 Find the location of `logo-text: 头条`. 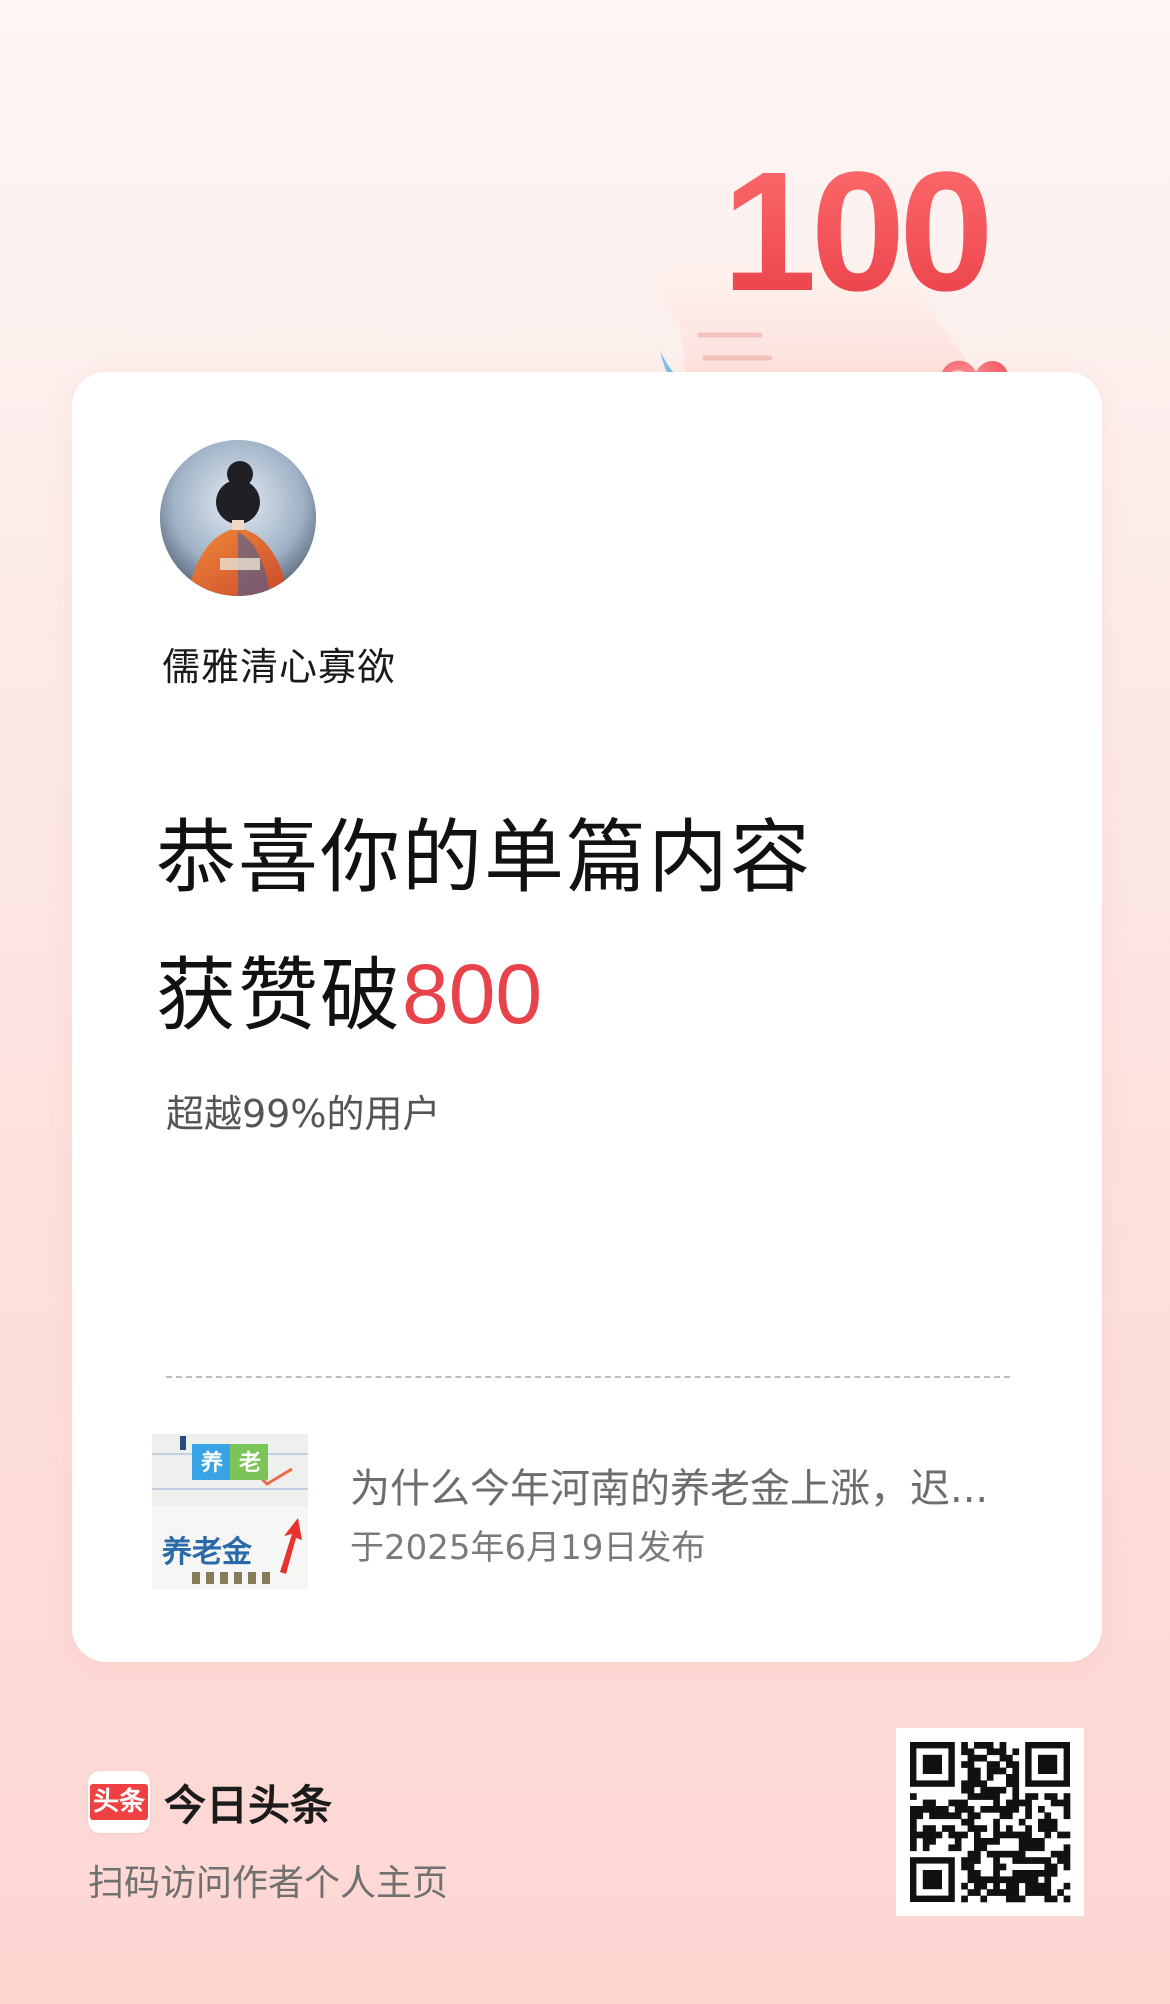

logo-text: 头条 is located at coordinates (118, 1802).